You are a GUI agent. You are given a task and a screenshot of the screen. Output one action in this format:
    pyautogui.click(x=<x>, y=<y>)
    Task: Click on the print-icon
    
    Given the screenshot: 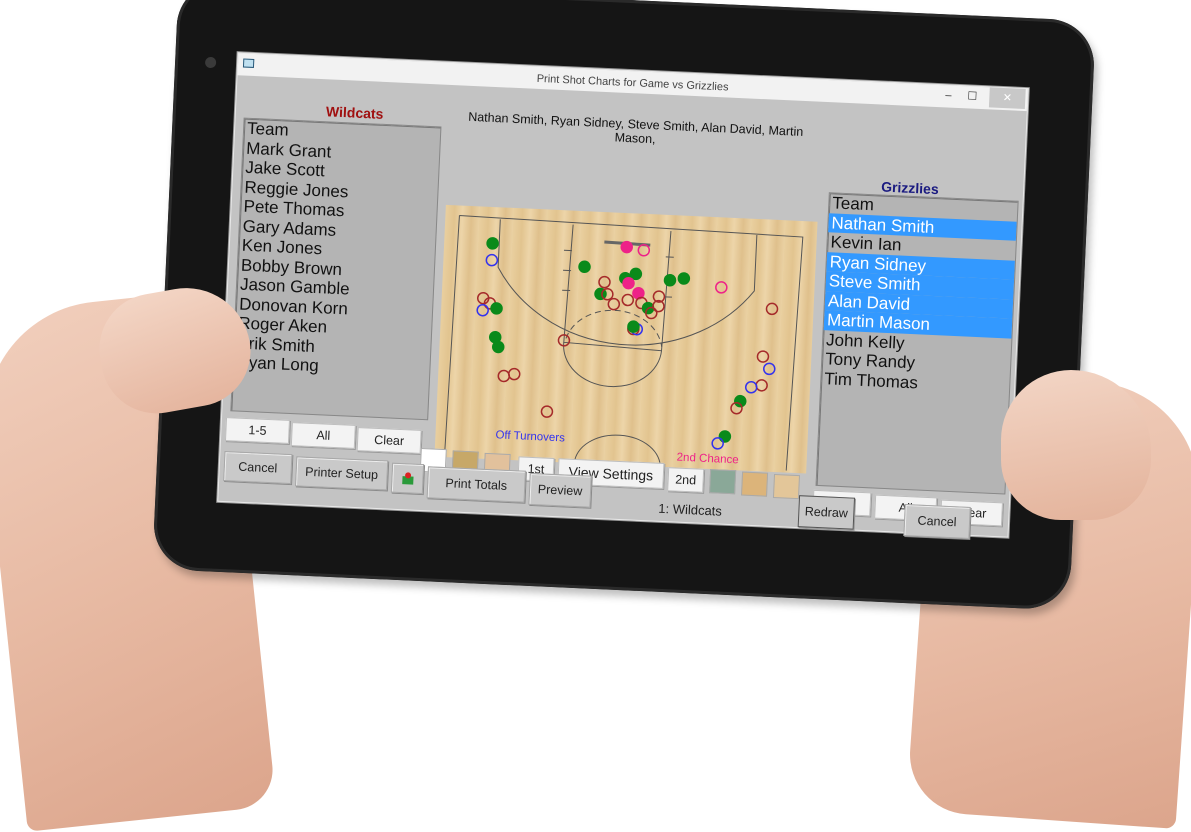 What is the action you would take?
    pyautogui.click(x=407, y=478)
    